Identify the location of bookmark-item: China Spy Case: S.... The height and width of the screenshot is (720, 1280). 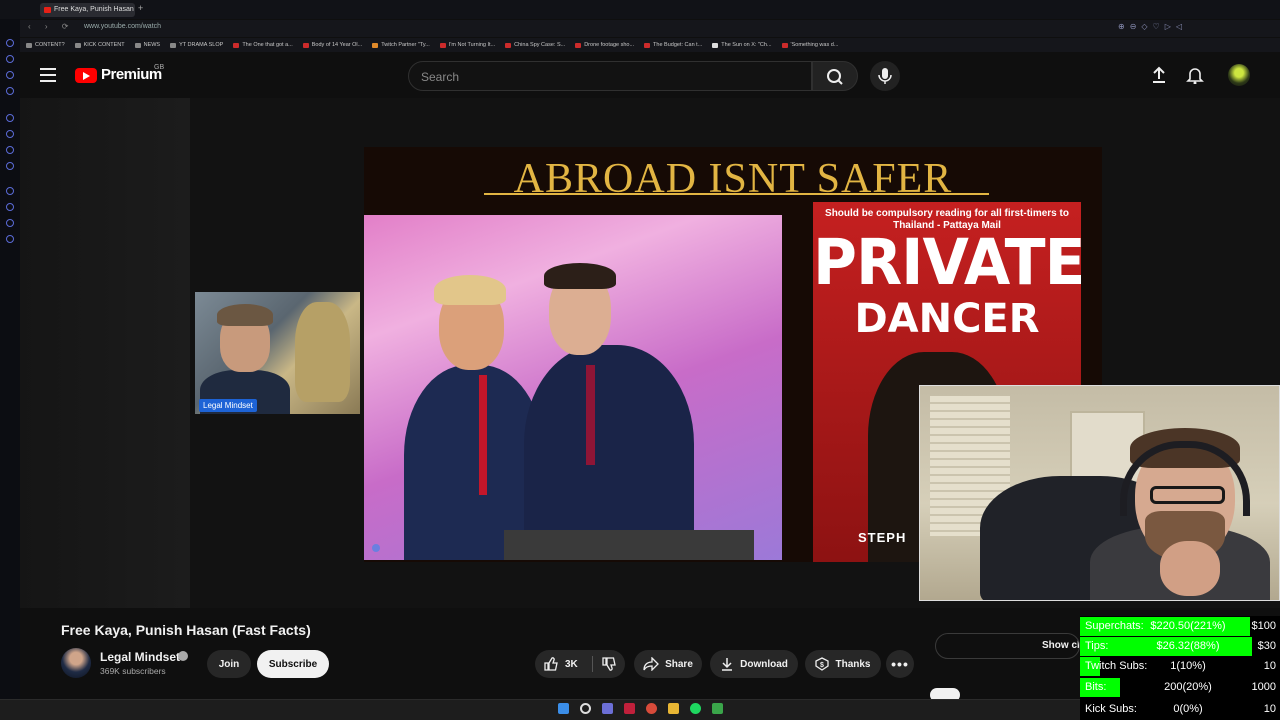
(535, 45).